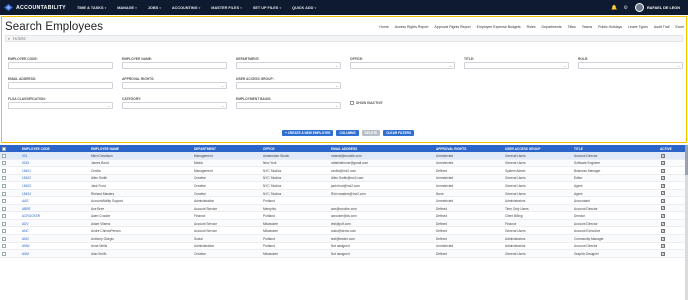 The image size is (688, 300). What do you see at coordinates (630, 65) in the screenshot?
I see `role-select: ⌄` at bounding box center [630, 65].